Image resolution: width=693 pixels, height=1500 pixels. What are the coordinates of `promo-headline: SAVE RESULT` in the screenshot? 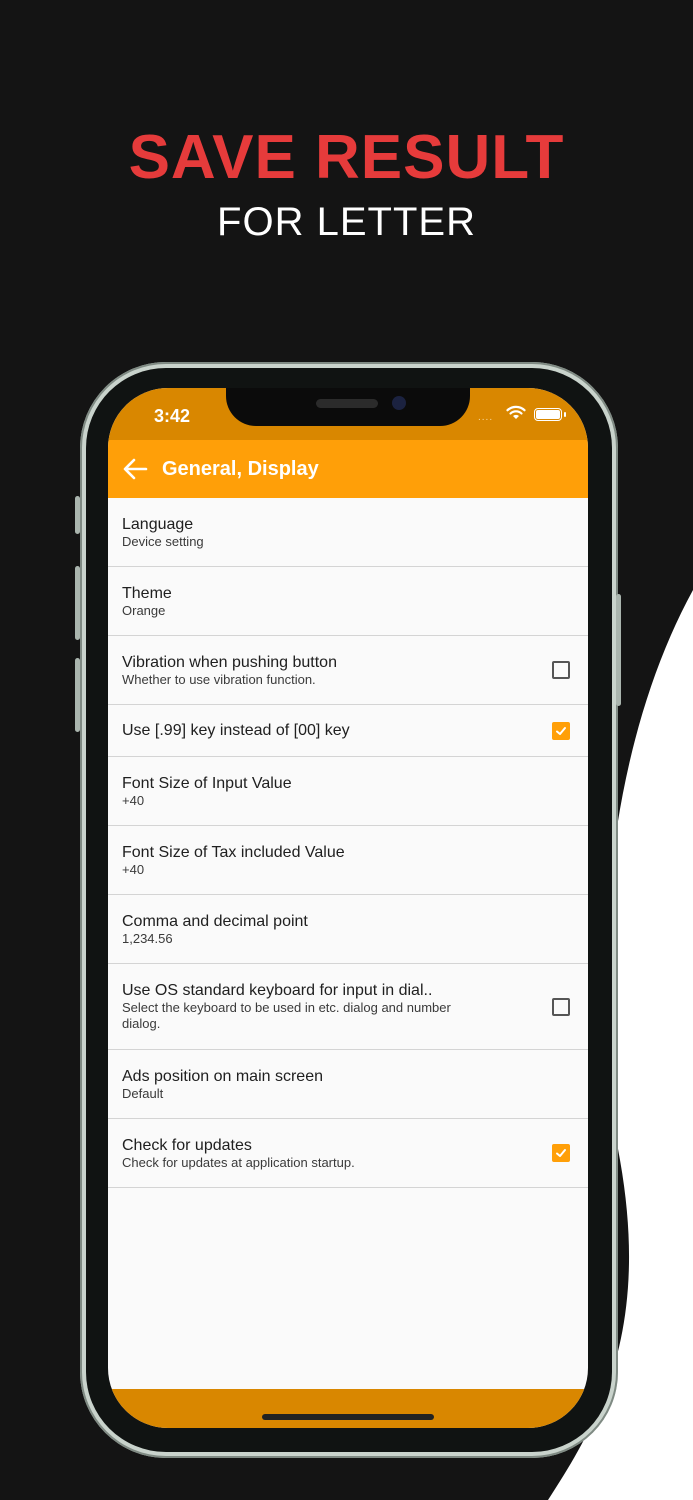 It's located at (346, 157).